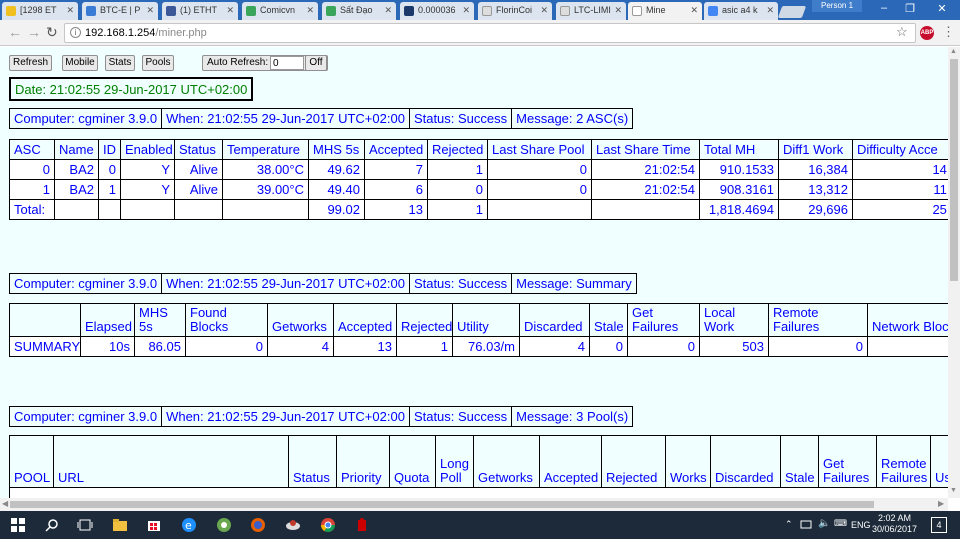 The height and width of the screenshot is (539, 960). I want to click on column-header: ASC, so click(32, 149).